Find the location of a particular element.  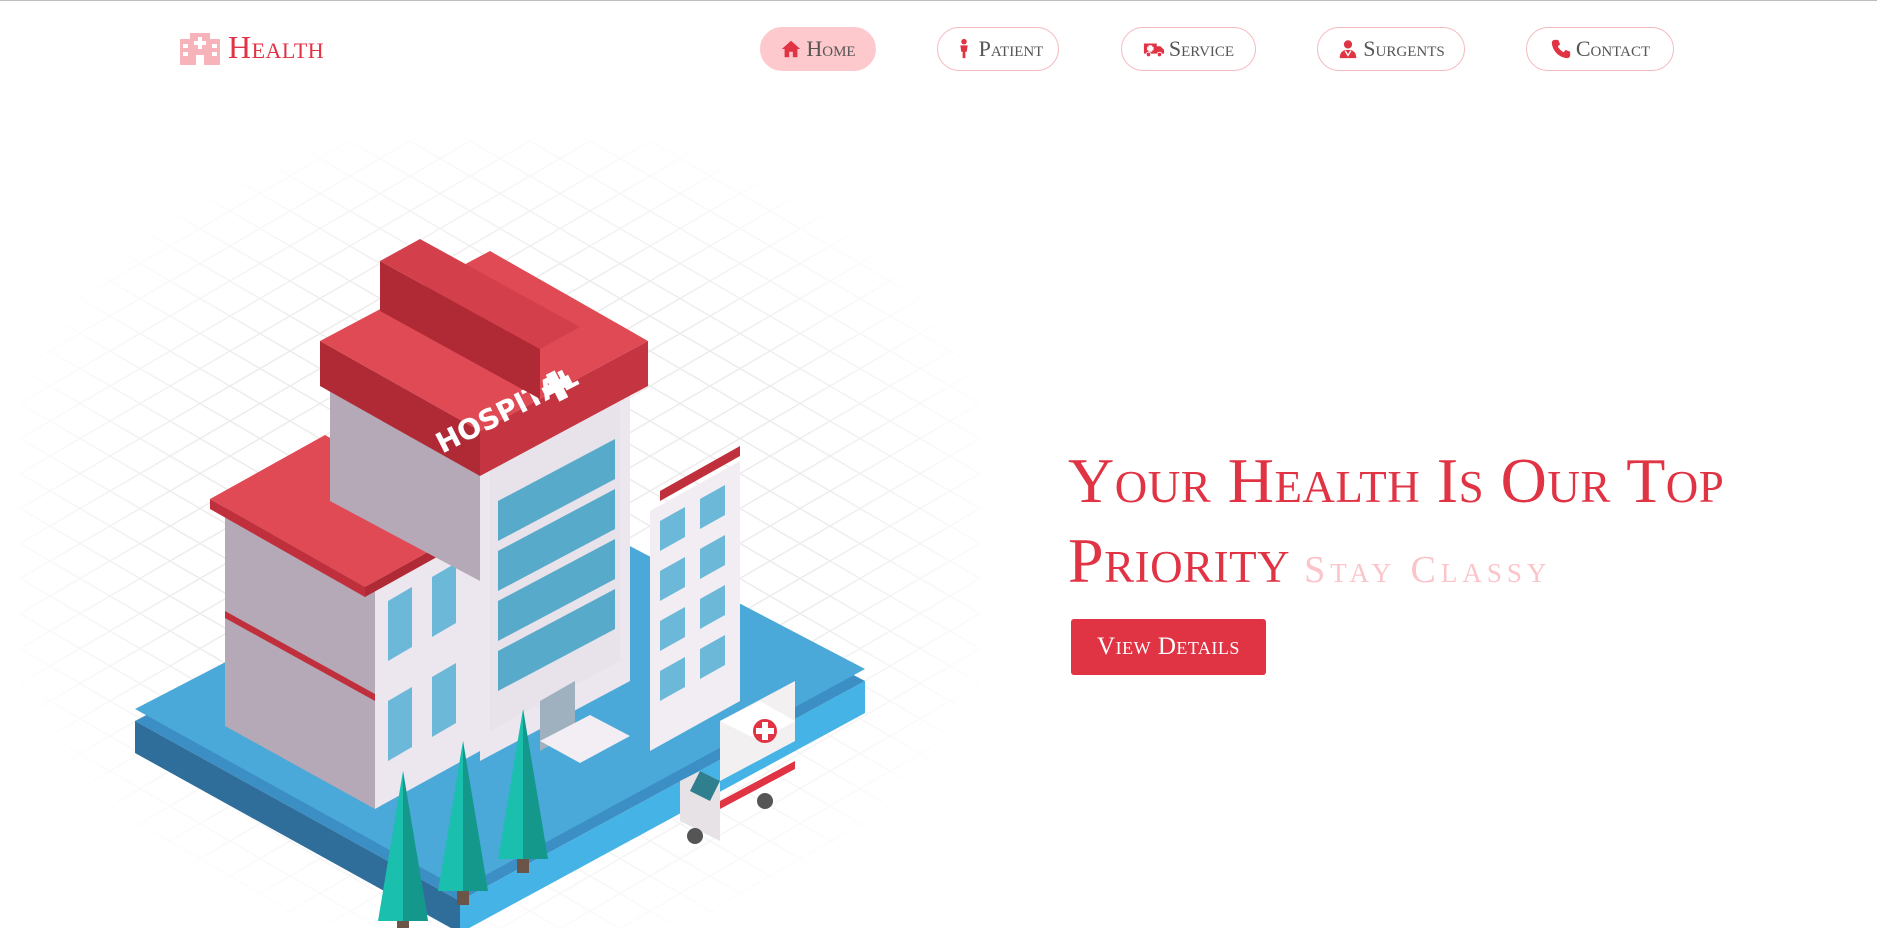

nav-service-label: Service is located at coordinates (1201, 48).